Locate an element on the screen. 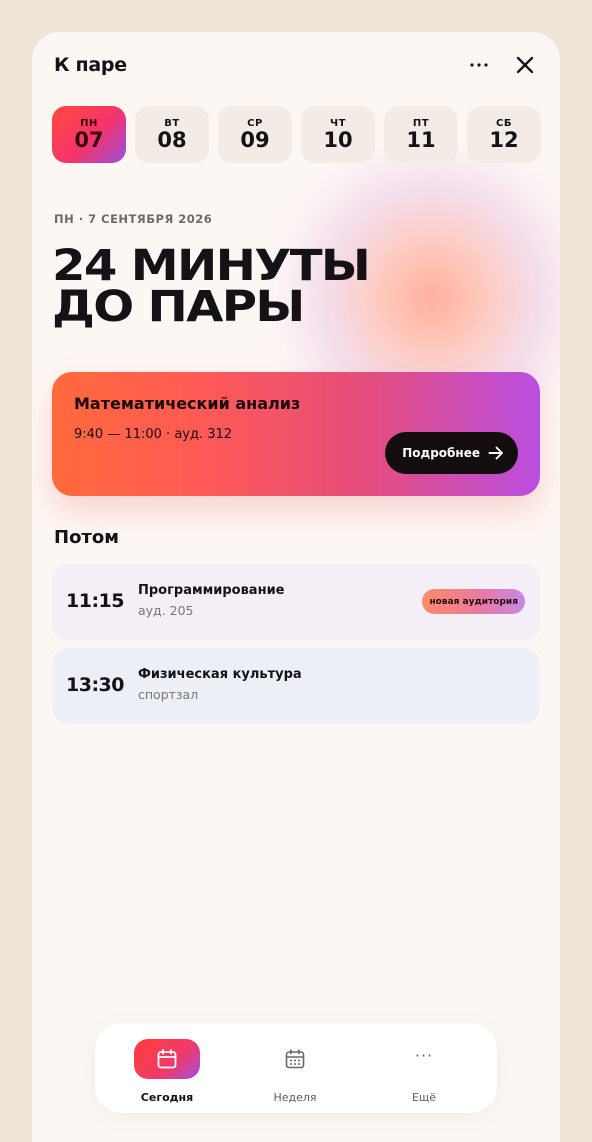 Image resolution: width=592 pixels, height=1142 pixels. bottom-tab-bar: Сегодня Неделя ··· Ещё is located at coordinates (296, 1068).